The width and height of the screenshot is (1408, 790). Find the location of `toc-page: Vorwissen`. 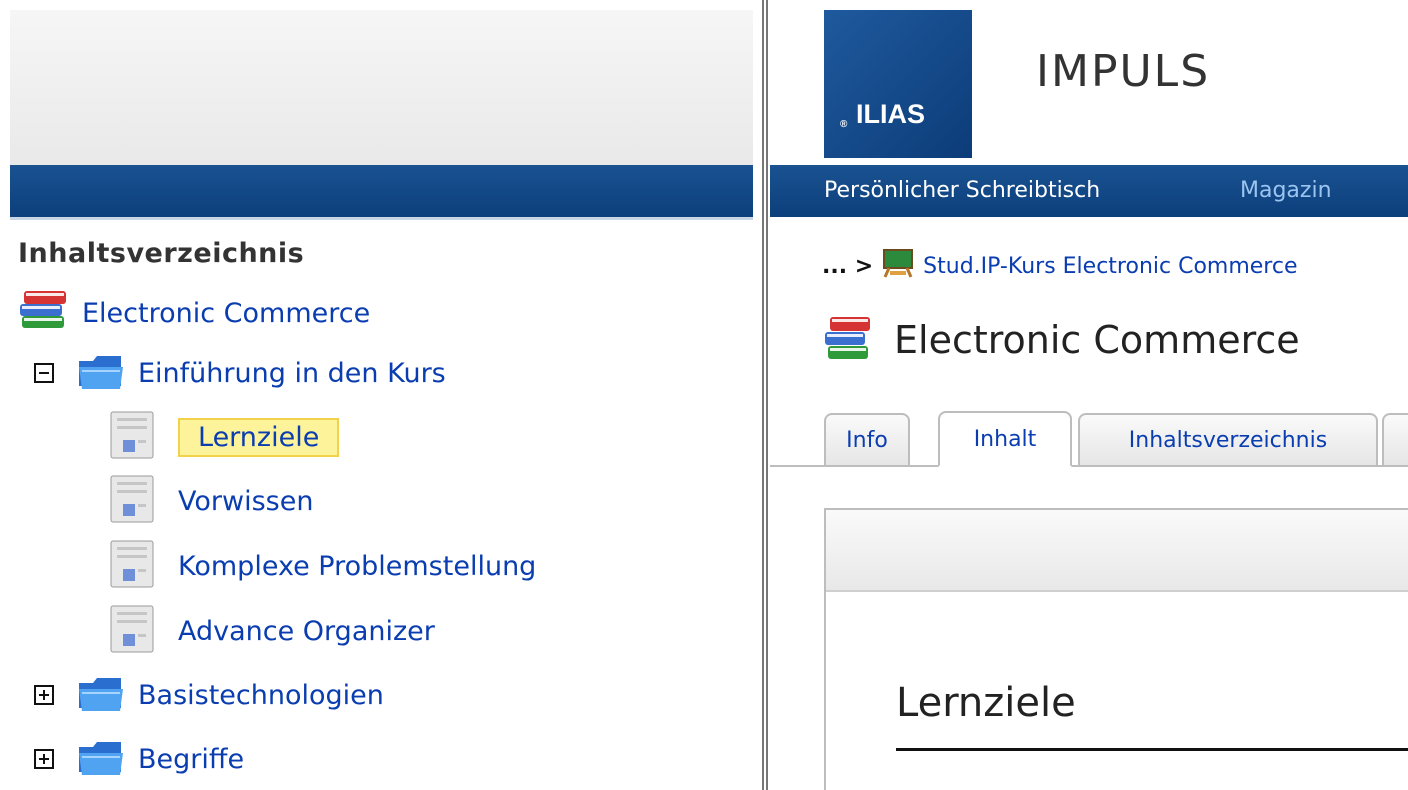

toc-page: Vorwissen is located at coordinates (210, 501).